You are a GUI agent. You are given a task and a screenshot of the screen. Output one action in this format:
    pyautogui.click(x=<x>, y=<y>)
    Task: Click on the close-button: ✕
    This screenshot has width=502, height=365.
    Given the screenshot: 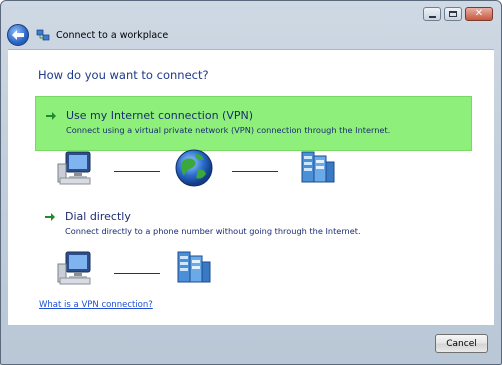 What is the action you would take?
    pyautogui.click(x=479, y=14)
    